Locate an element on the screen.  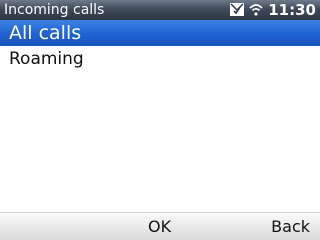
status-icons: 11:30 is located at coordinates (273, 10).